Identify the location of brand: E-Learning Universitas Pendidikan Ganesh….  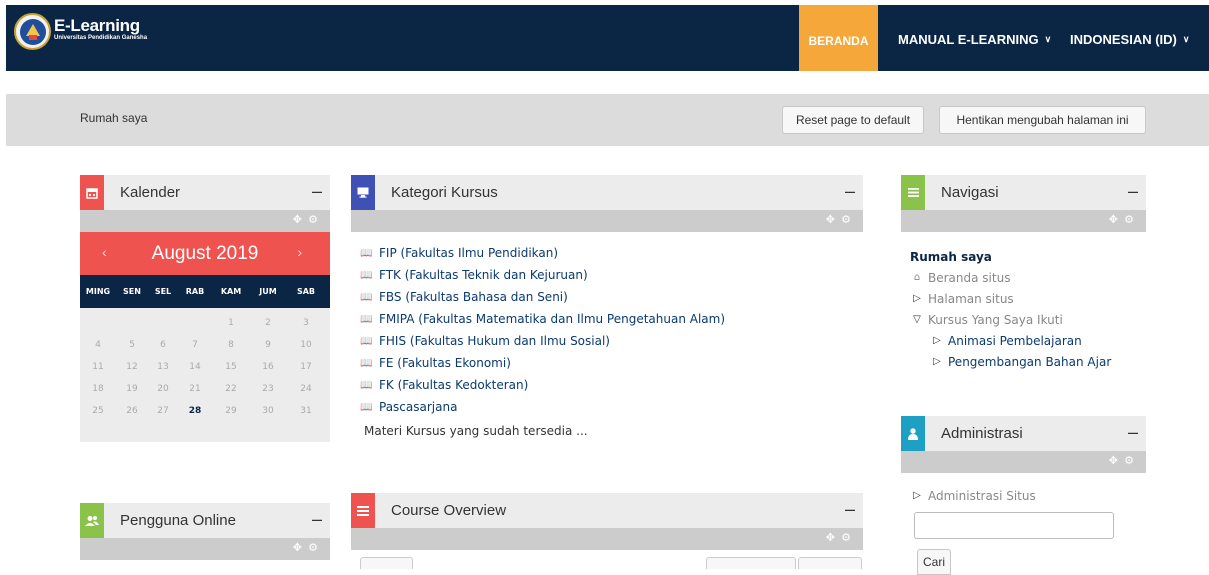
(80, 31).